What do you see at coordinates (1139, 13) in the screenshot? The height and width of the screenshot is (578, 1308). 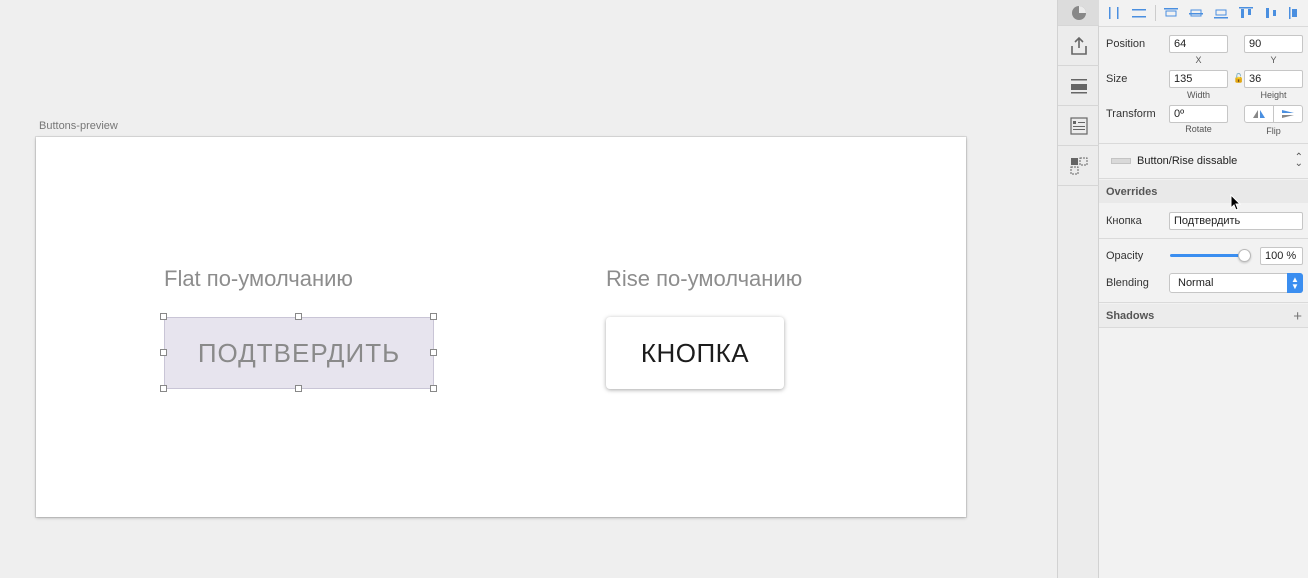 I see `distribute-vertical-icon` at bounding box center [1139, 13].